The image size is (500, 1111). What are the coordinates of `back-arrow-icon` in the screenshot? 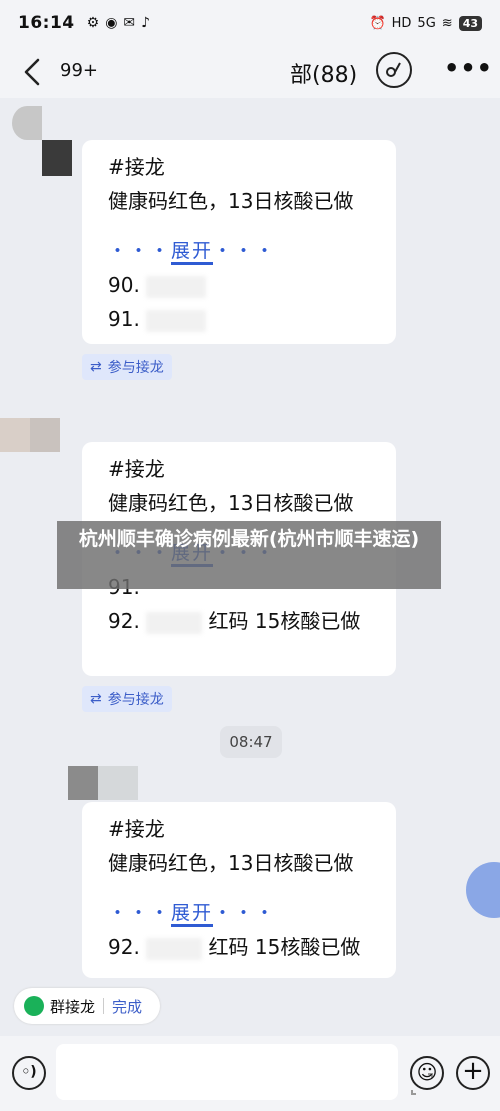 It's located at (34, 72).